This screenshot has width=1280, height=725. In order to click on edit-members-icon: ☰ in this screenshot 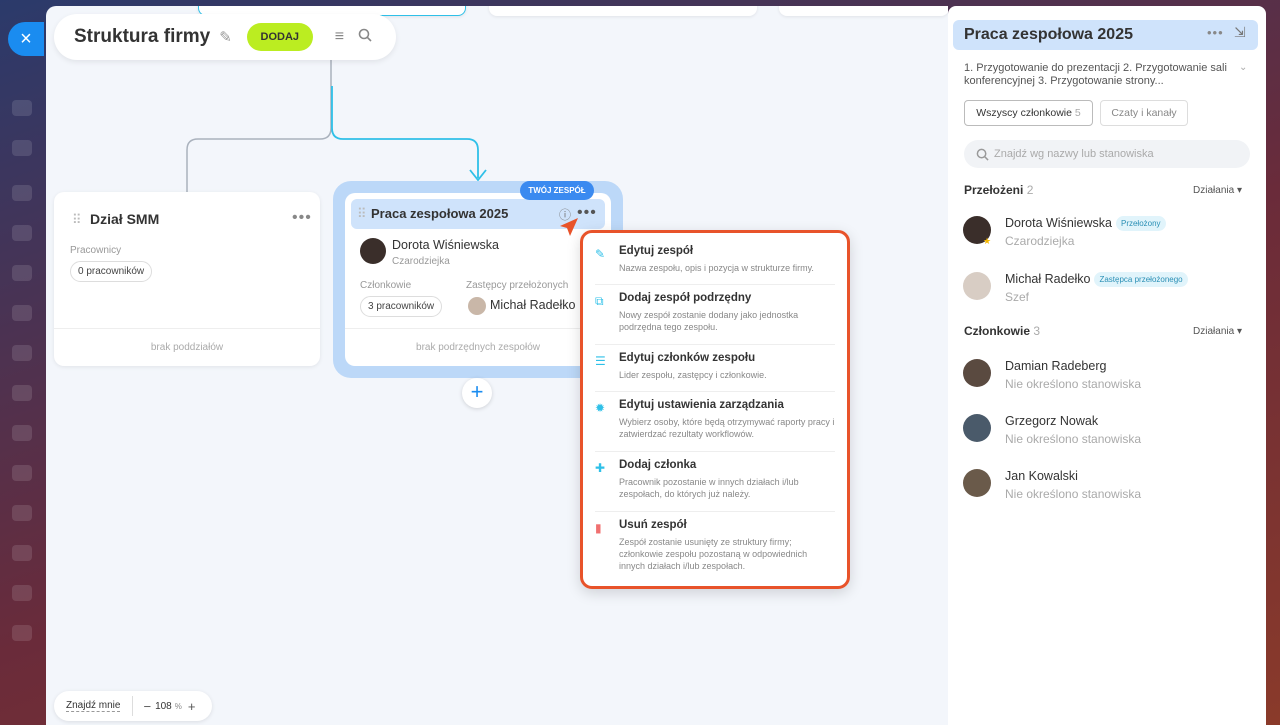, I will do `click(600, 361)`.